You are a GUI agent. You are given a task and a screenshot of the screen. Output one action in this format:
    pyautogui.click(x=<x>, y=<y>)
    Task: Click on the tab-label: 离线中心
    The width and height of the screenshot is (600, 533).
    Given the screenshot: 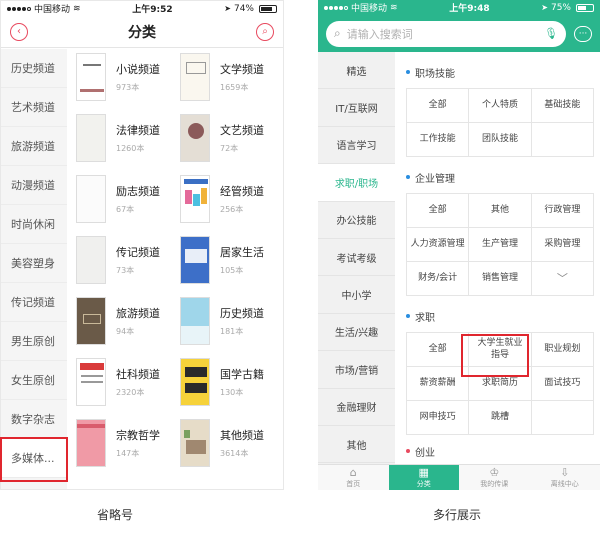 What is the action you would take?
    pyautogui.click(x=564, y=483)
    